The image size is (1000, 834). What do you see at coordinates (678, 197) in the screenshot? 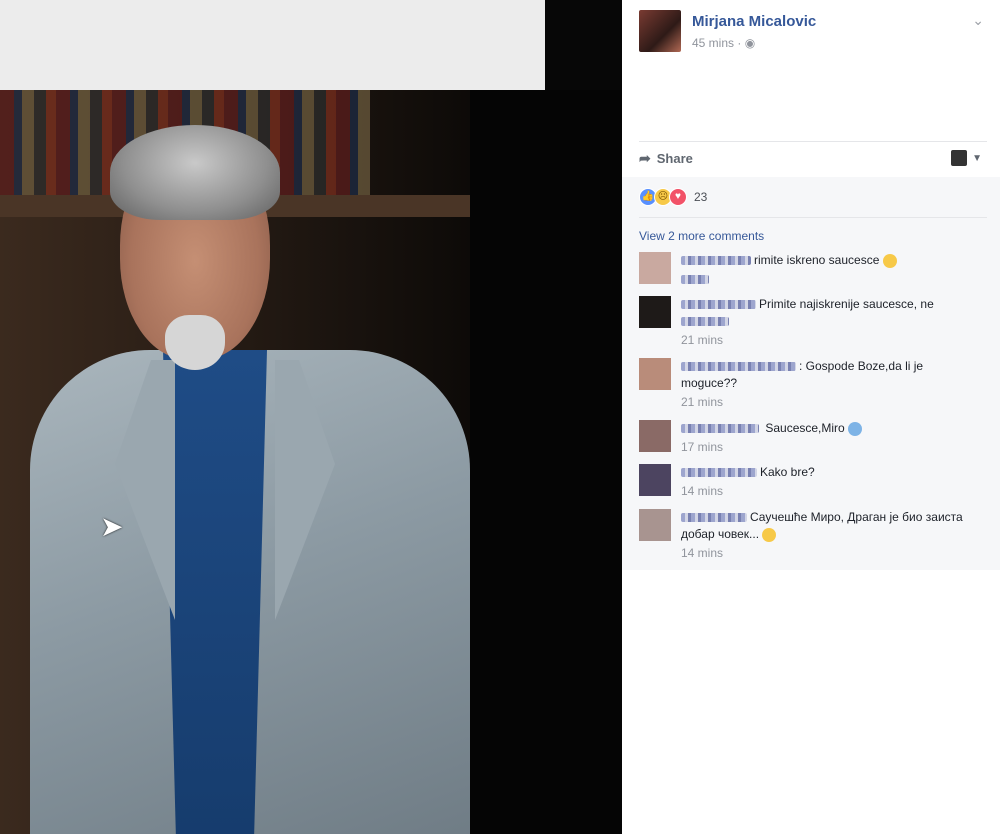
I see `love-icon: ♥` at bounding box center [678, 197].